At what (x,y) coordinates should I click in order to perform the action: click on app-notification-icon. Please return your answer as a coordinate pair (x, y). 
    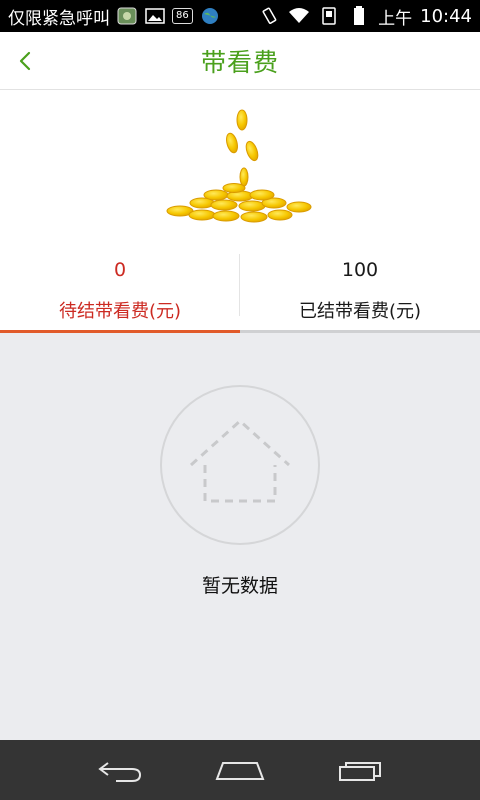
    Looking at the image, I should click on (127, 16).